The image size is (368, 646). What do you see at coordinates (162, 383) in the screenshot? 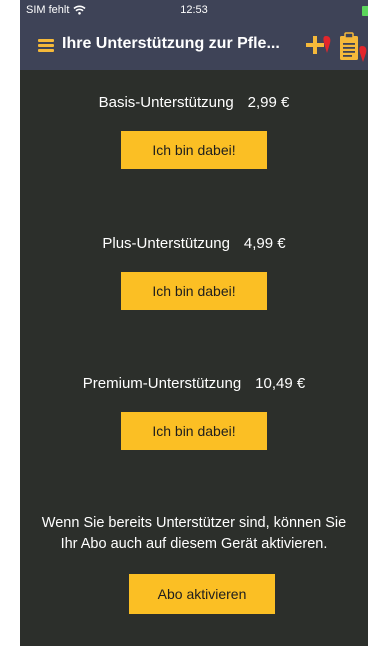
I see `tier-name: Premium-Unterstützung` at bounding box center [162, 383].